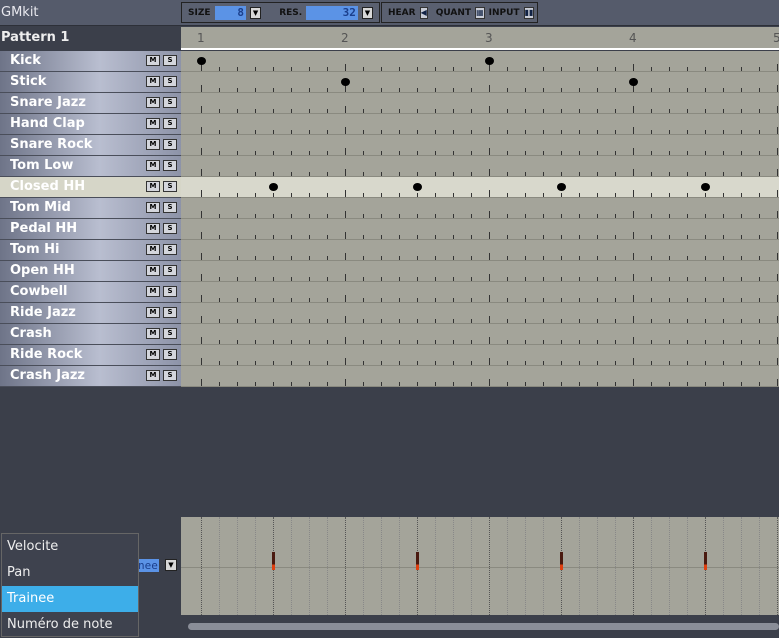  Describe the element at coordinates (90, 208) in the screenshot. I see `instrument-row: Tom Mid M S` at that location.